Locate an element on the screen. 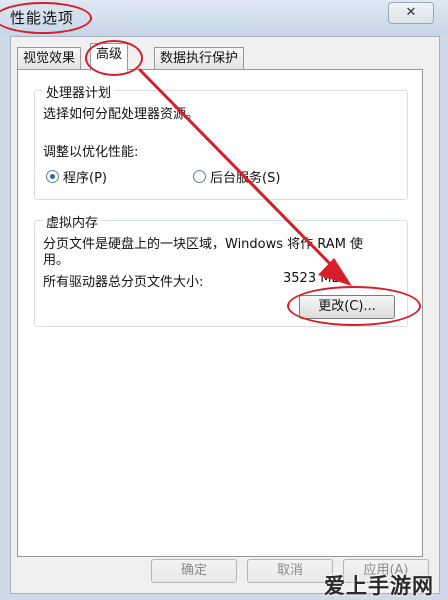  programs-radio-label: 程序(P) is located at coordinates (85, 176).